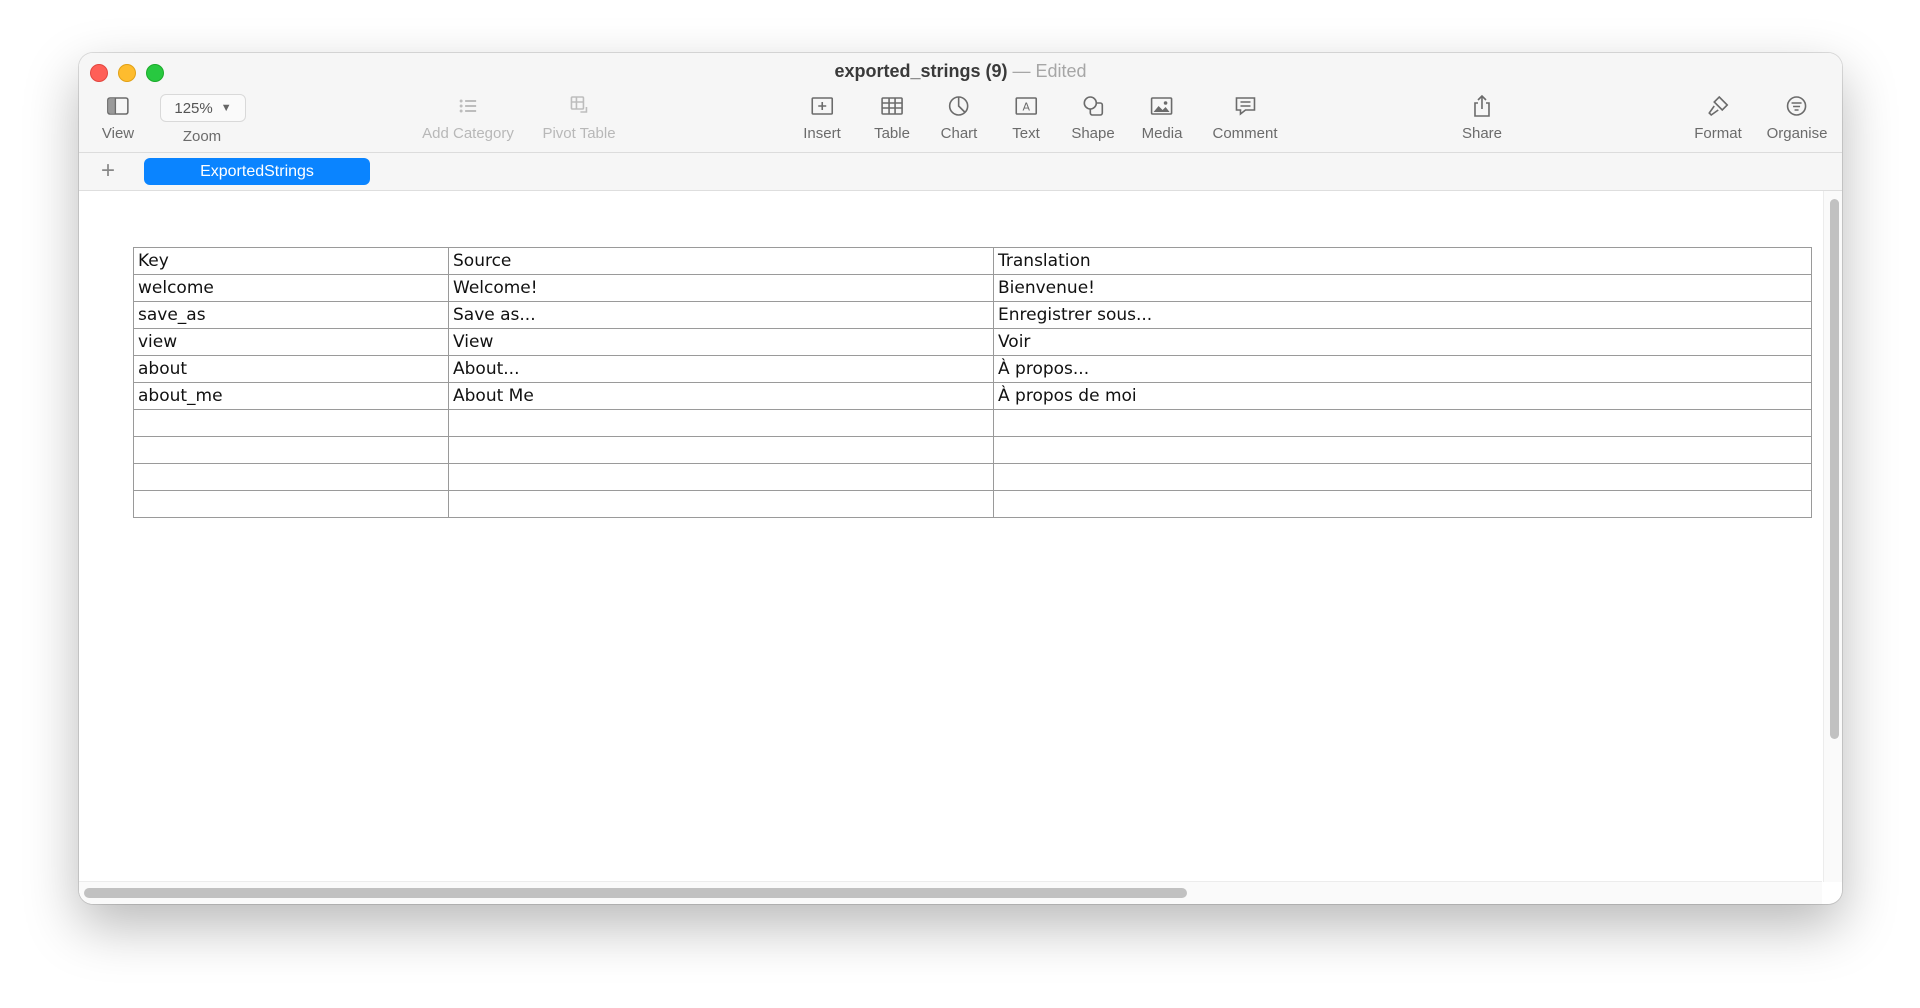 This screenshot has height=1008, width=1920. Describe the element at coordinates (635, 893) in the screenshot. I see `horizontal-scrollbar` at that location.